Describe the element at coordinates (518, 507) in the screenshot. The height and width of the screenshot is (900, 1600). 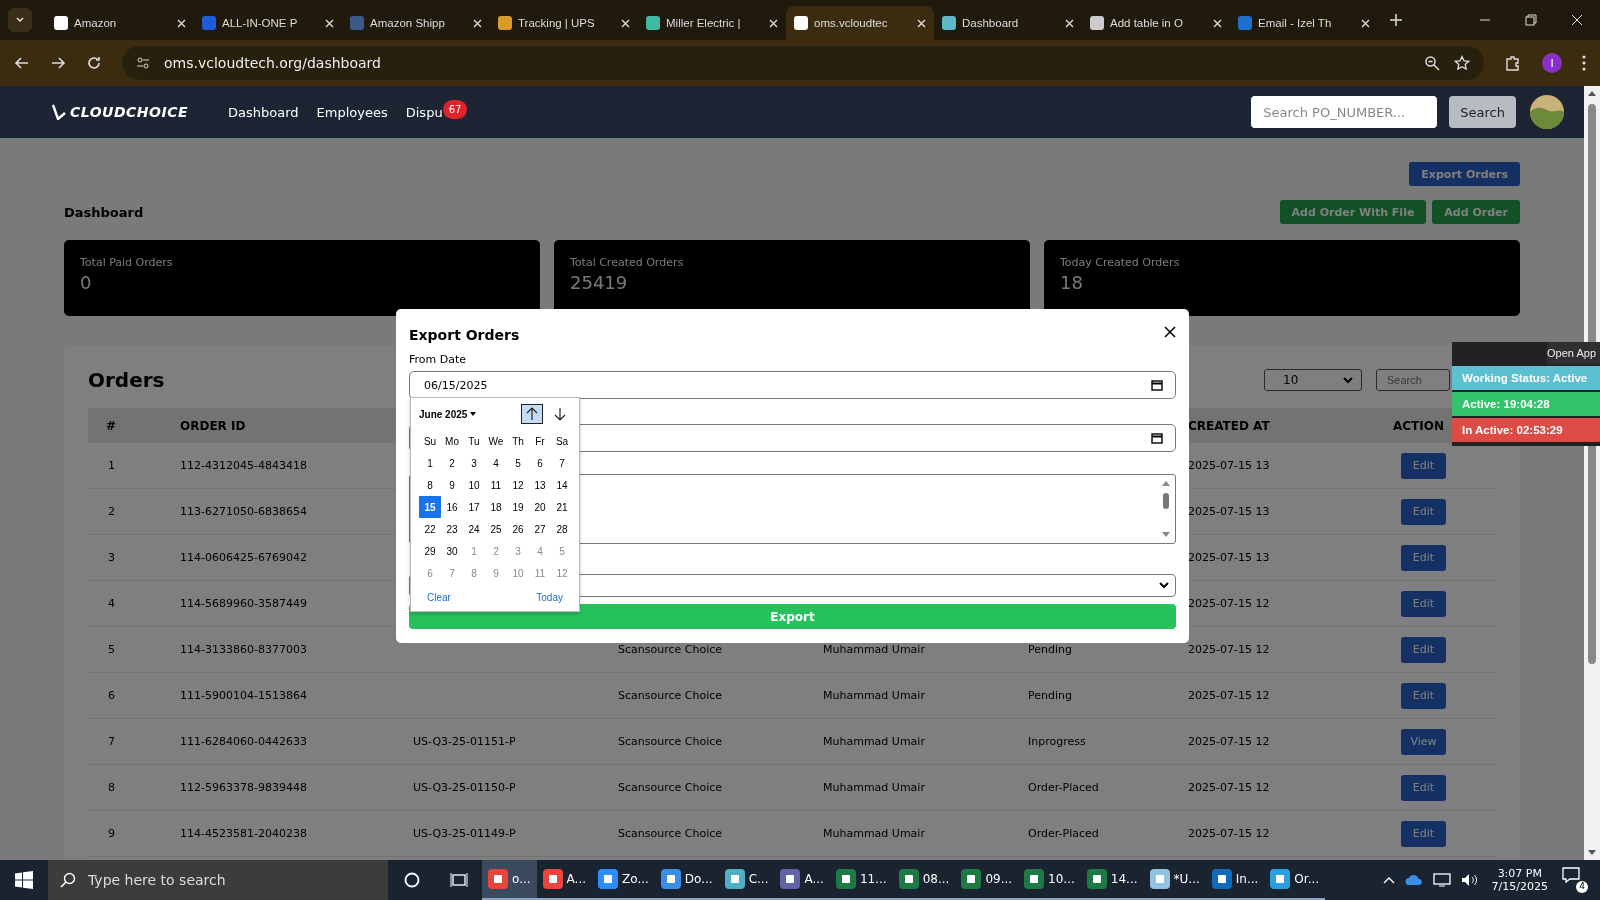
I see `calendar-day: 19` at that location.